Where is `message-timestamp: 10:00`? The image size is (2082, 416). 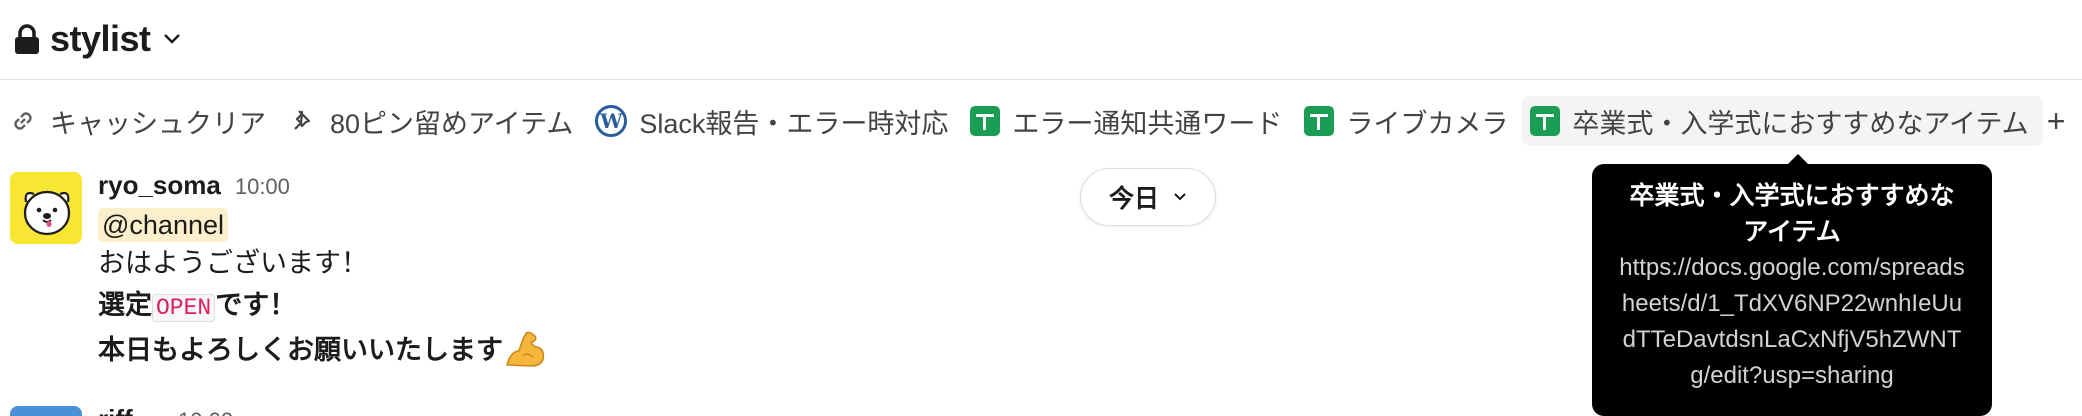
message-timestamp: 10:00 is located at coordinates (262, 187).